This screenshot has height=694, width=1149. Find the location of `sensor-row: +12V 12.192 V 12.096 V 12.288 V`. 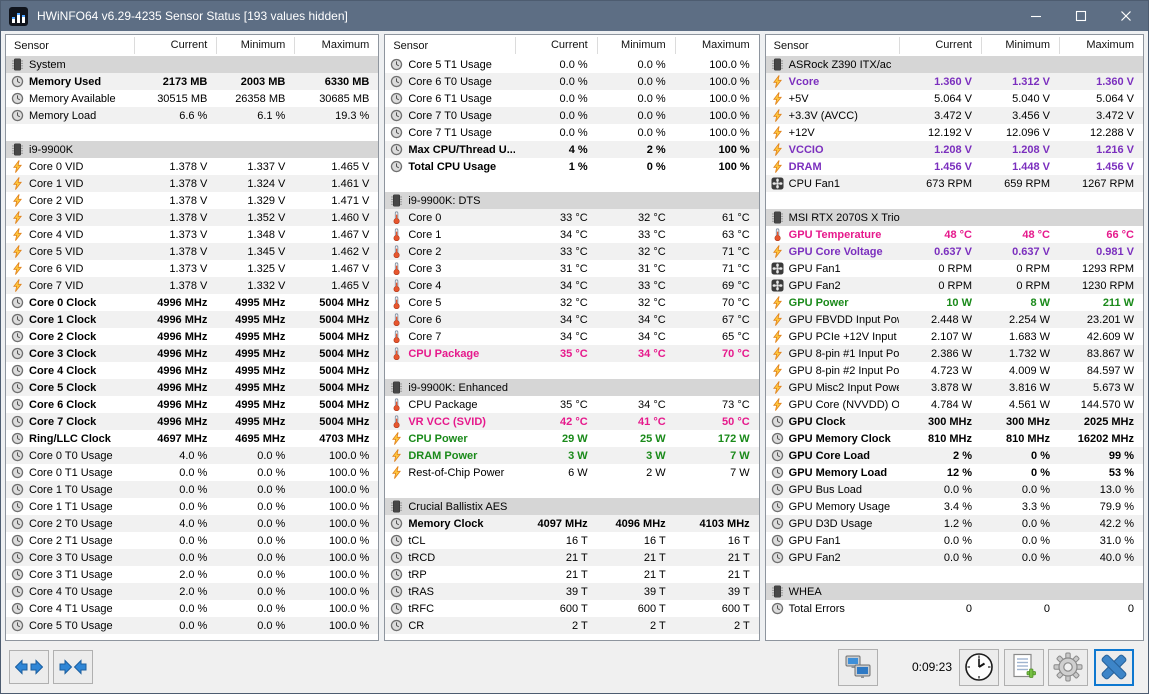

sensor-row: +12V 12.192 V 12.096 V 12.288 V is located at coordinates (954, 132).